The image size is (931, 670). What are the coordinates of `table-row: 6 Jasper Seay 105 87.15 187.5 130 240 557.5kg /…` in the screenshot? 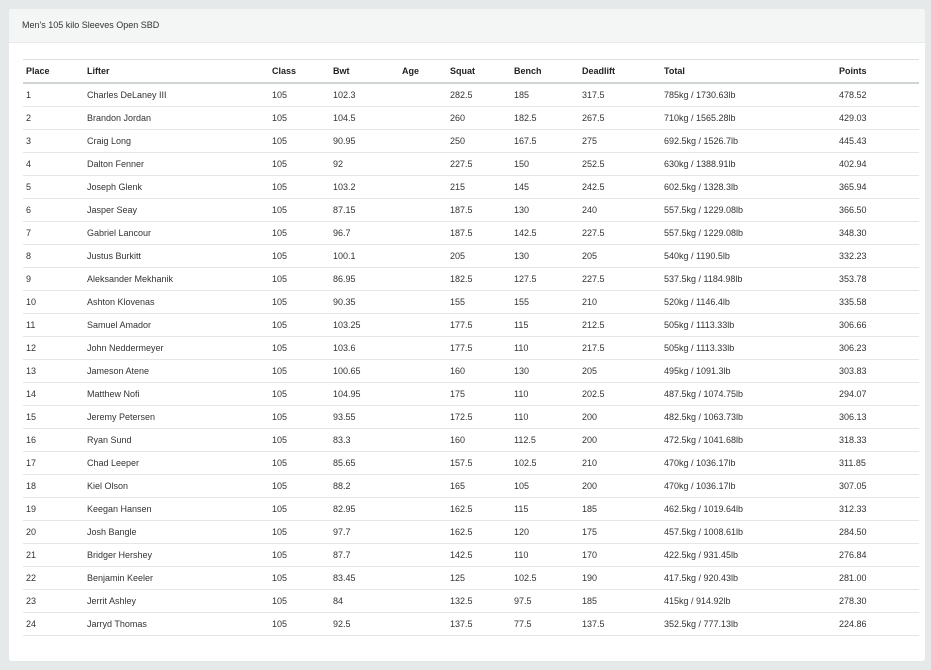 It's located at (471, 210).